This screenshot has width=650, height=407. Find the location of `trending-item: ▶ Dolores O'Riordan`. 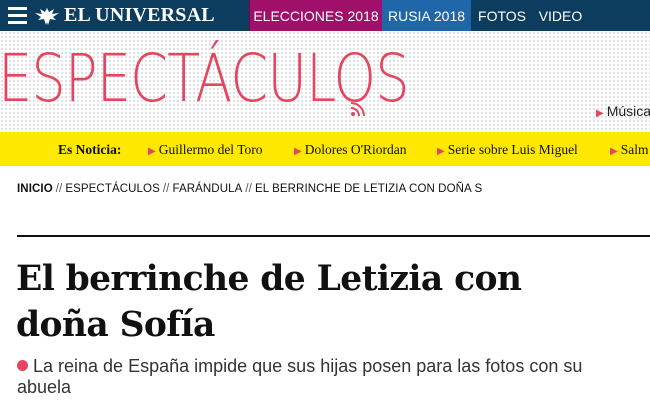

trending-item: ▶ Dolores O'Riordan is located at coordinates (350, 150).